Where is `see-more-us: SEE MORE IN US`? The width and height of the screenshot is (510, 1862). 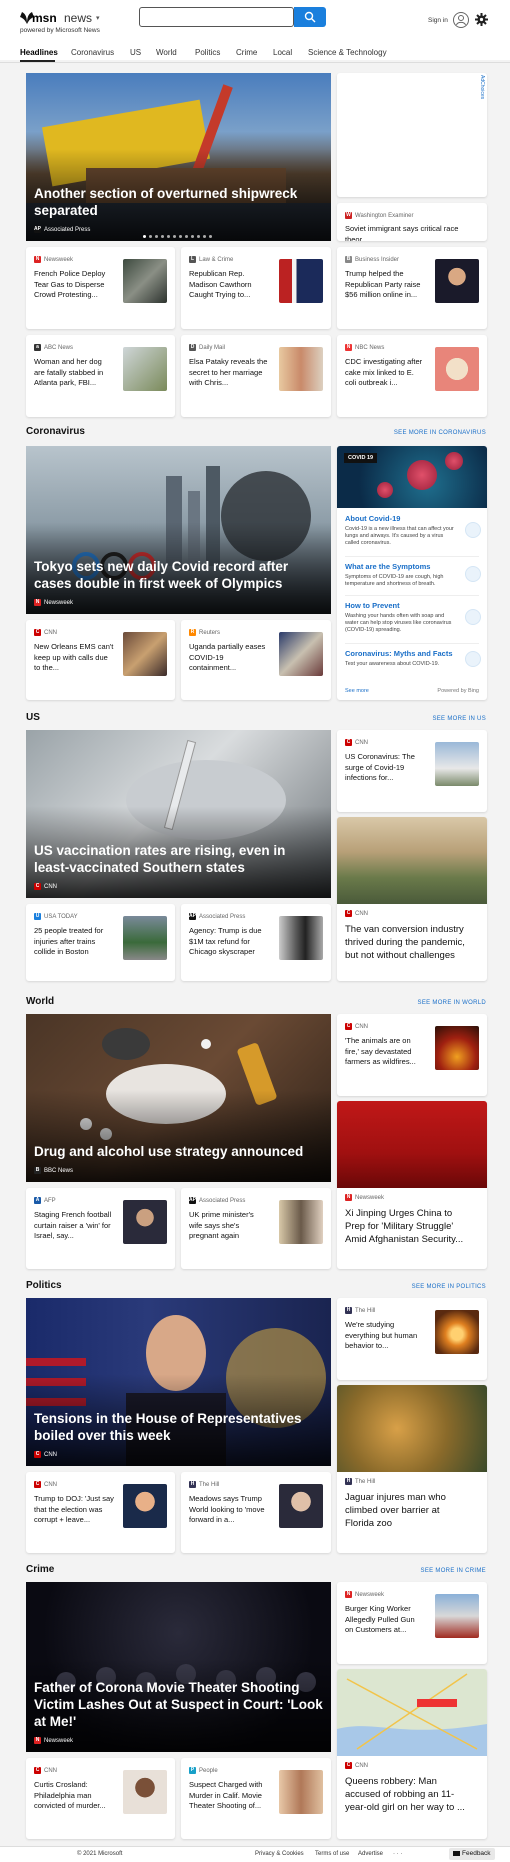 see-more-us: SEE MORE IN US is located at coordinates (459, 719).